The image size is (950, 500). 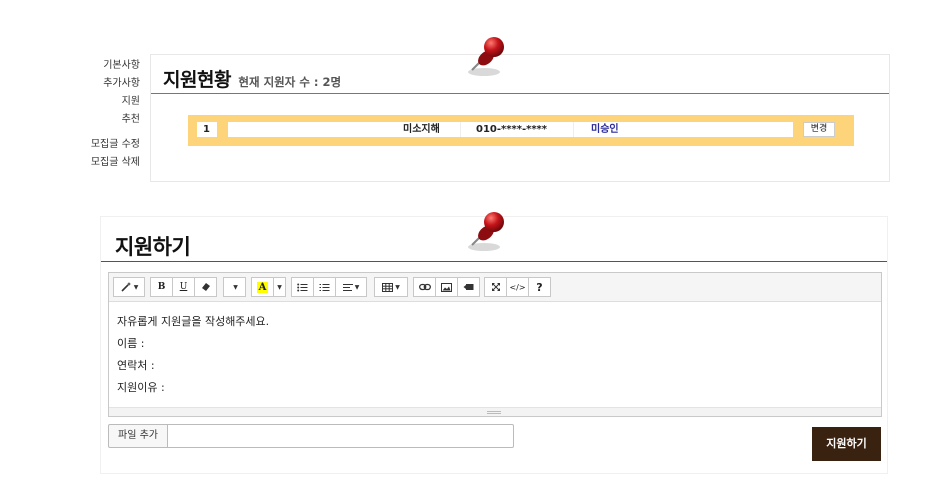 I want to click on status-header: 지원현황 현재 지원자 수 : 2명, so click(x=252, y=78).